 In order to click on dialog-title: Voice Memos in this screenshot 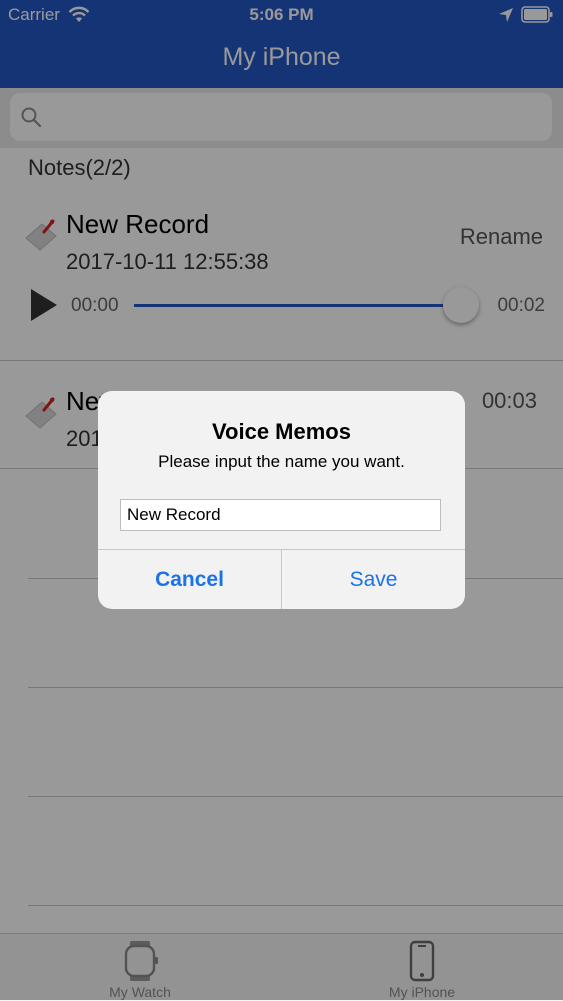, I will do `click(281, 431)`.